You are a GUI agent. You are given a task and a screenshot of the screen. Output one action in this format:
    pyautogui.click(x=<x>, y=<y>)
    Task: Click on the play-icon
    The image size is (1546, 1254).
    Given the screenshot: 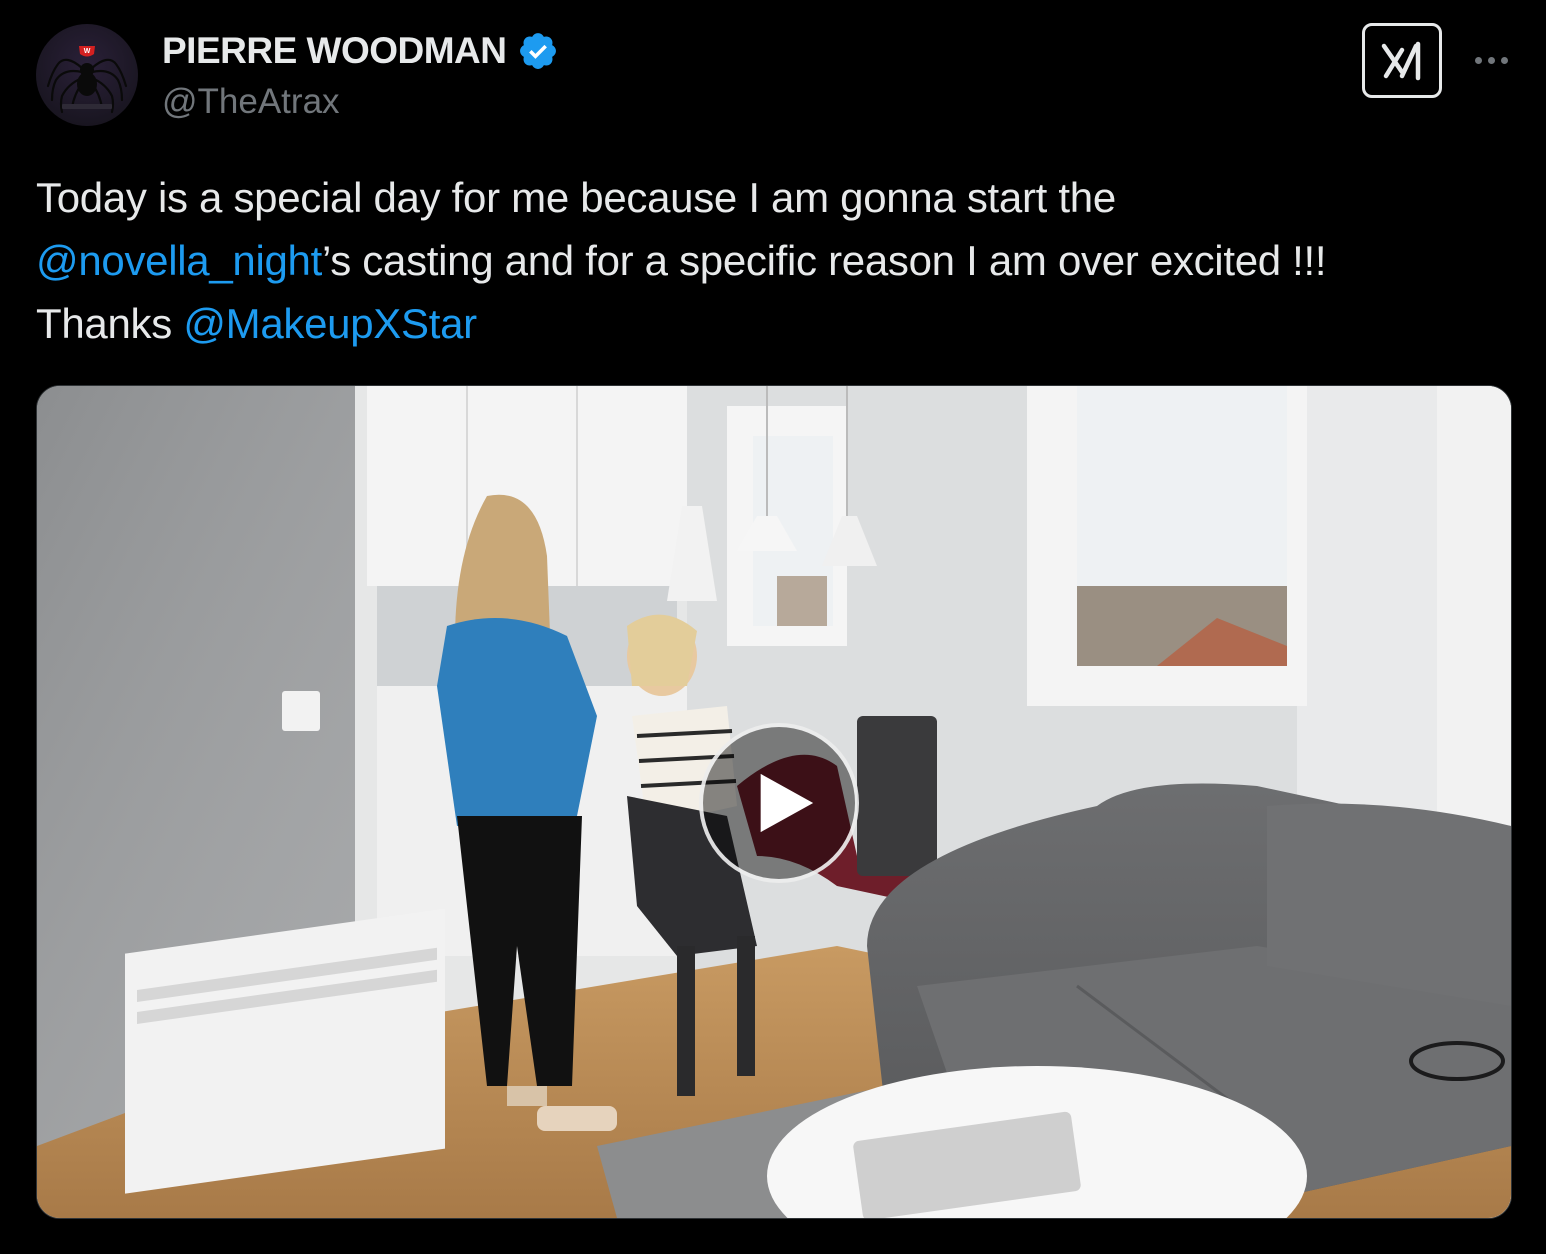 What is the action you would take?
    pyautogui.click(x=787, y=803)
    